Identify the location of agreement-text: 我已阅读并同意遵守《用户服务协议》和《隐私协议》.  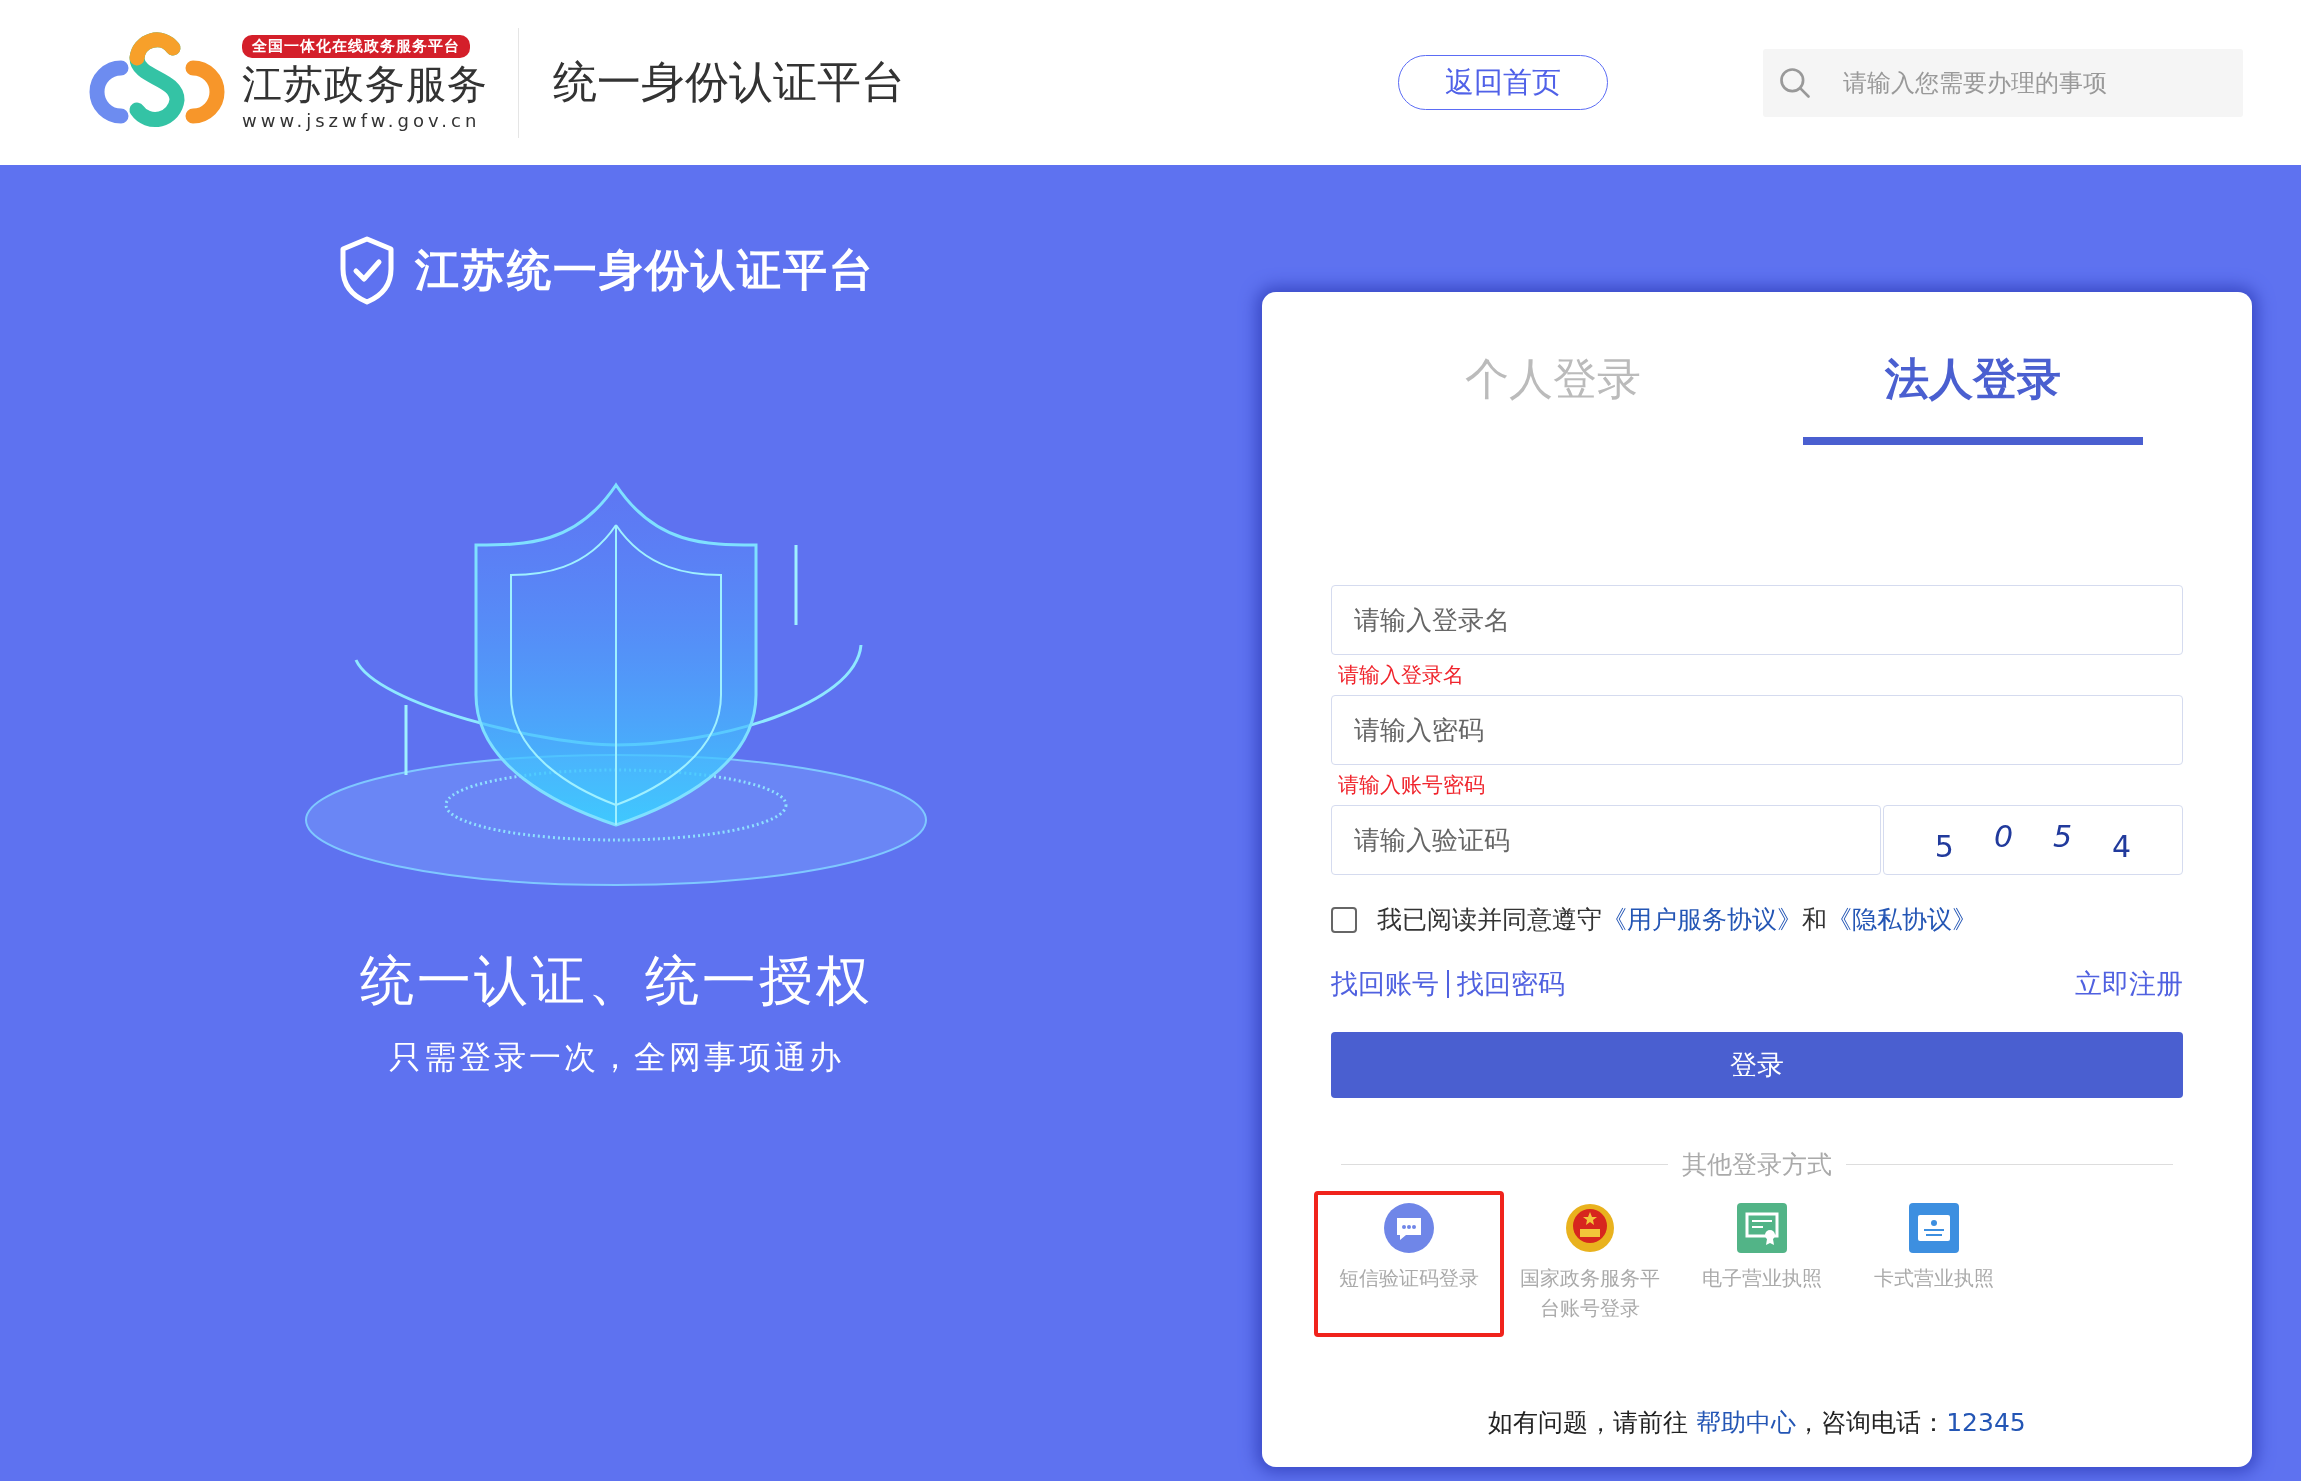
(1677, 920).